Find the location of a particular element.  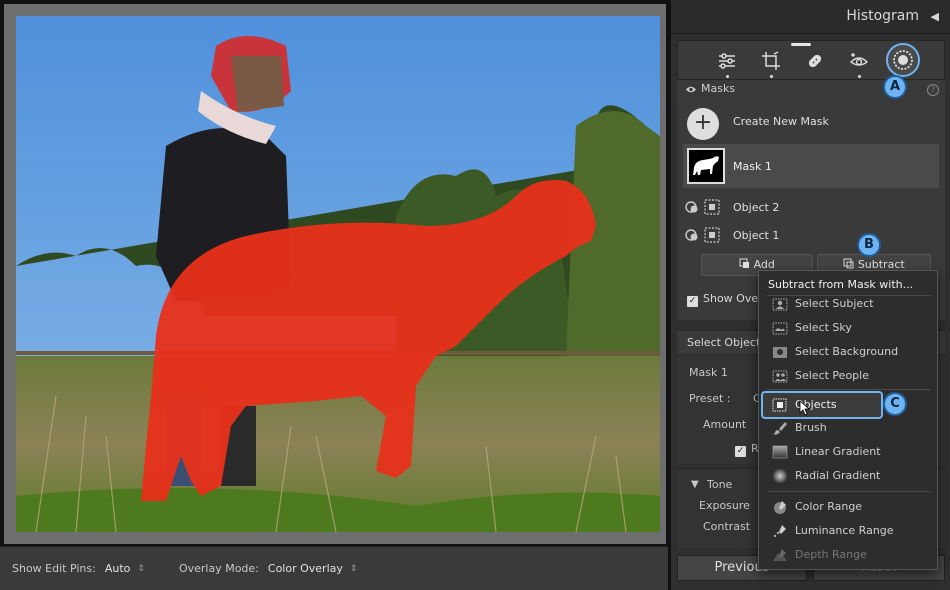

histogram-header: Histogram ◀ is located at coordinates (810, 17).